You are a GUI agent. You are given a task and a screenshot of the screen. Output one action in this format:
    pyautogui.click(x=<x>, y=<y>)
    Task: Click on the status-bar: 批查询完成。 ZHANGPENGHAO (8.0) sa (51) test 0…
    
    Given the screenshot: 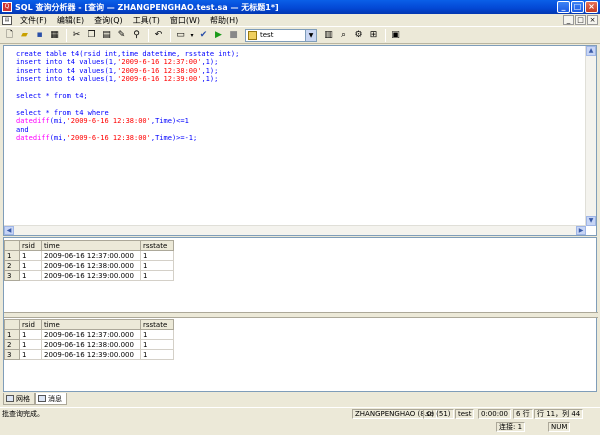 What is the action you would take?
    pyautogui.click(x=300, y=413)
    